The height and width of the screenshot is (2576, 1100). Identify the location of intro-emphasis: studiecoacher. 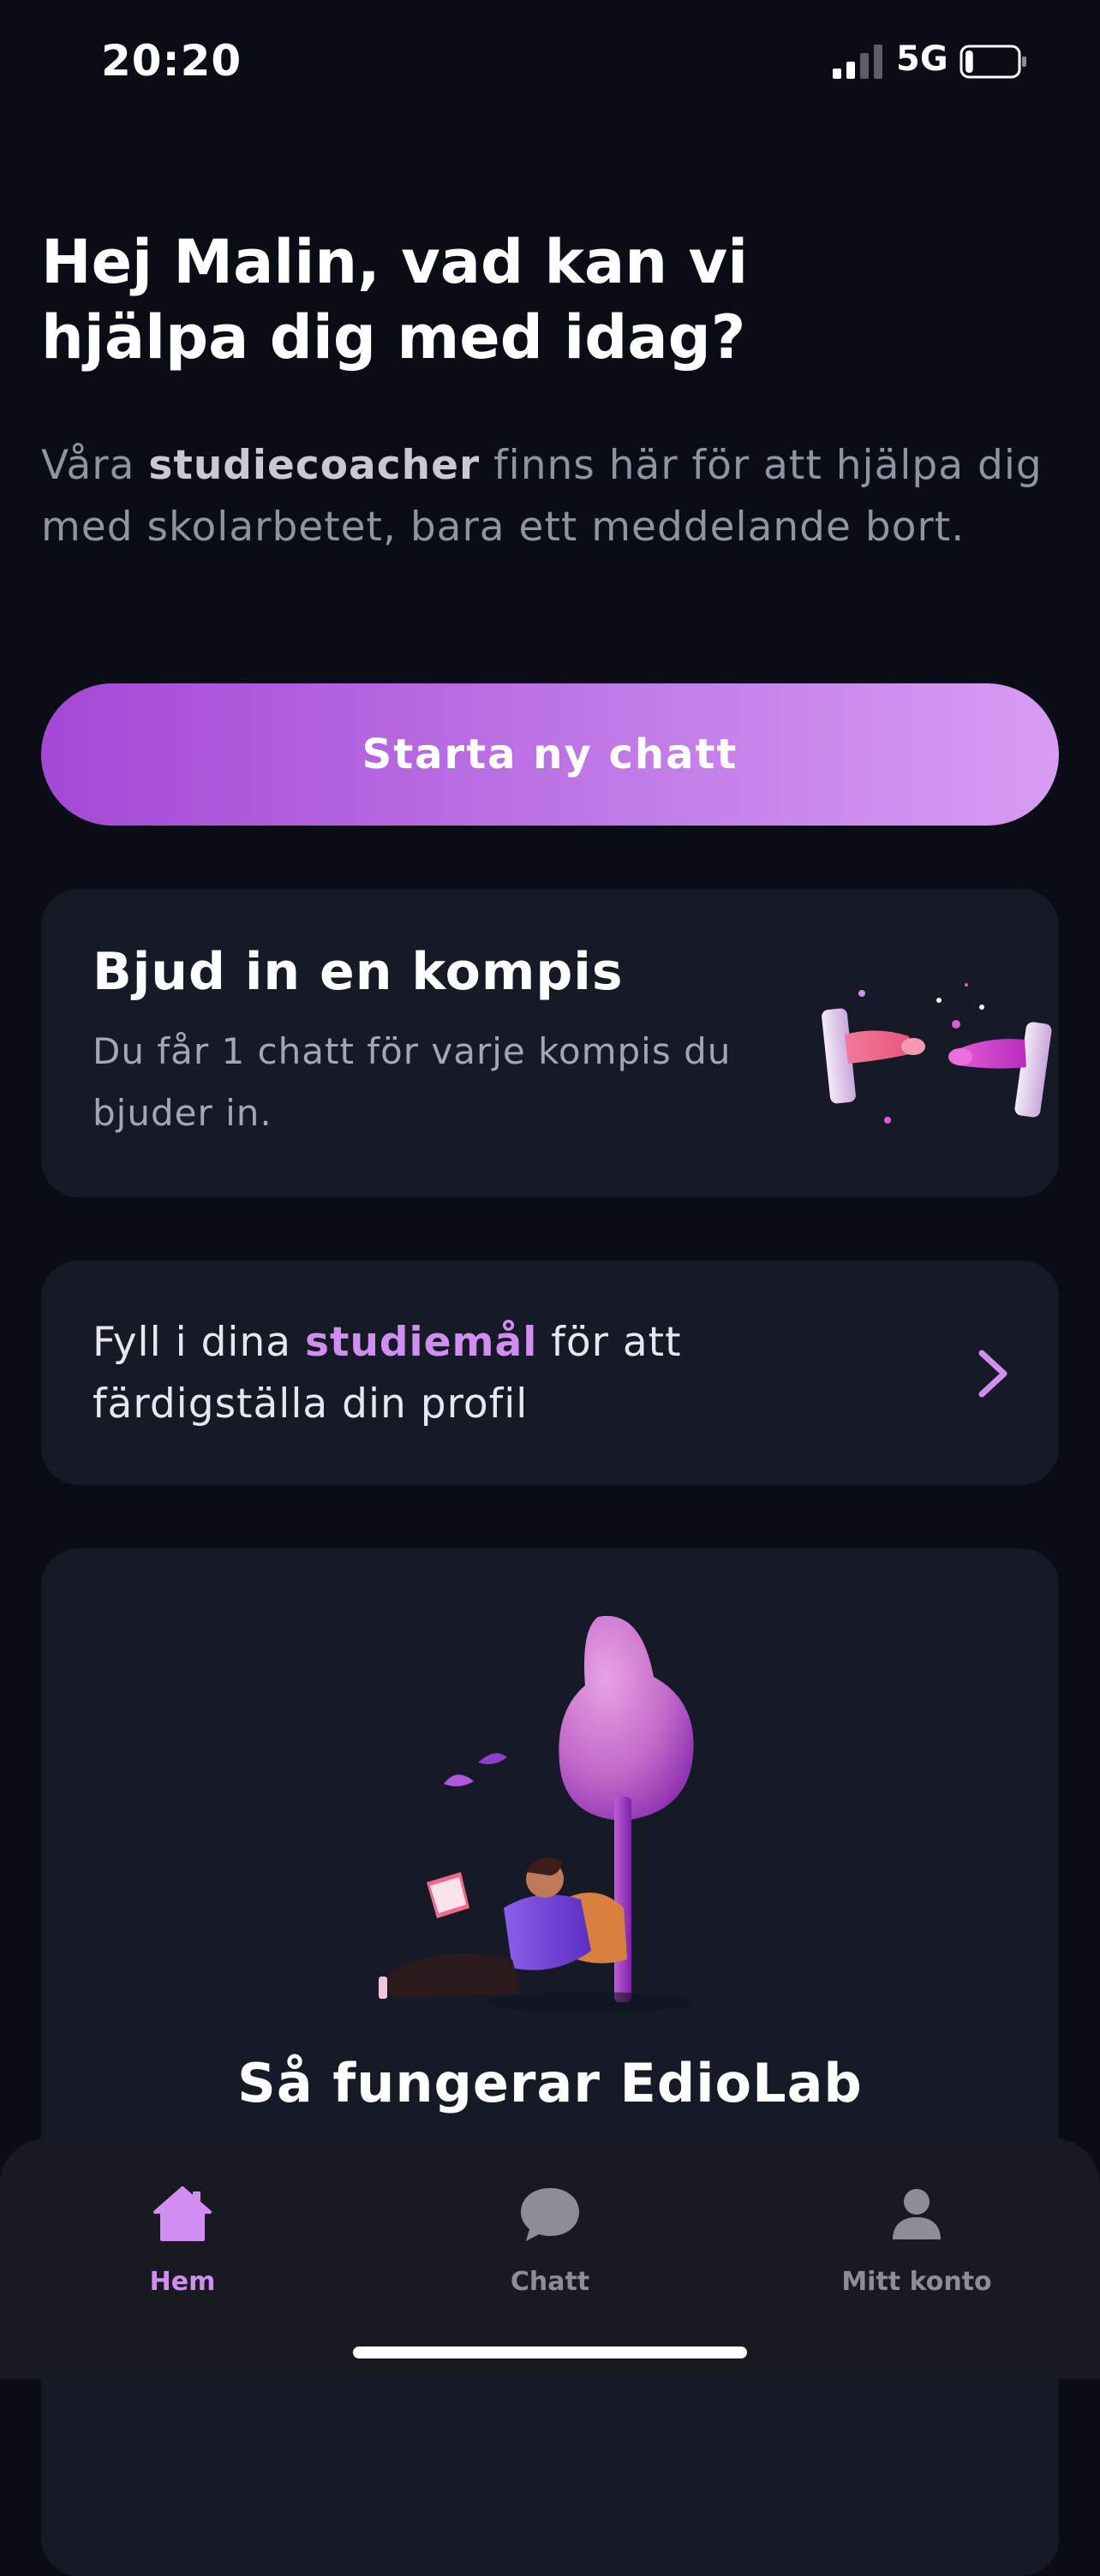
(314, 466).